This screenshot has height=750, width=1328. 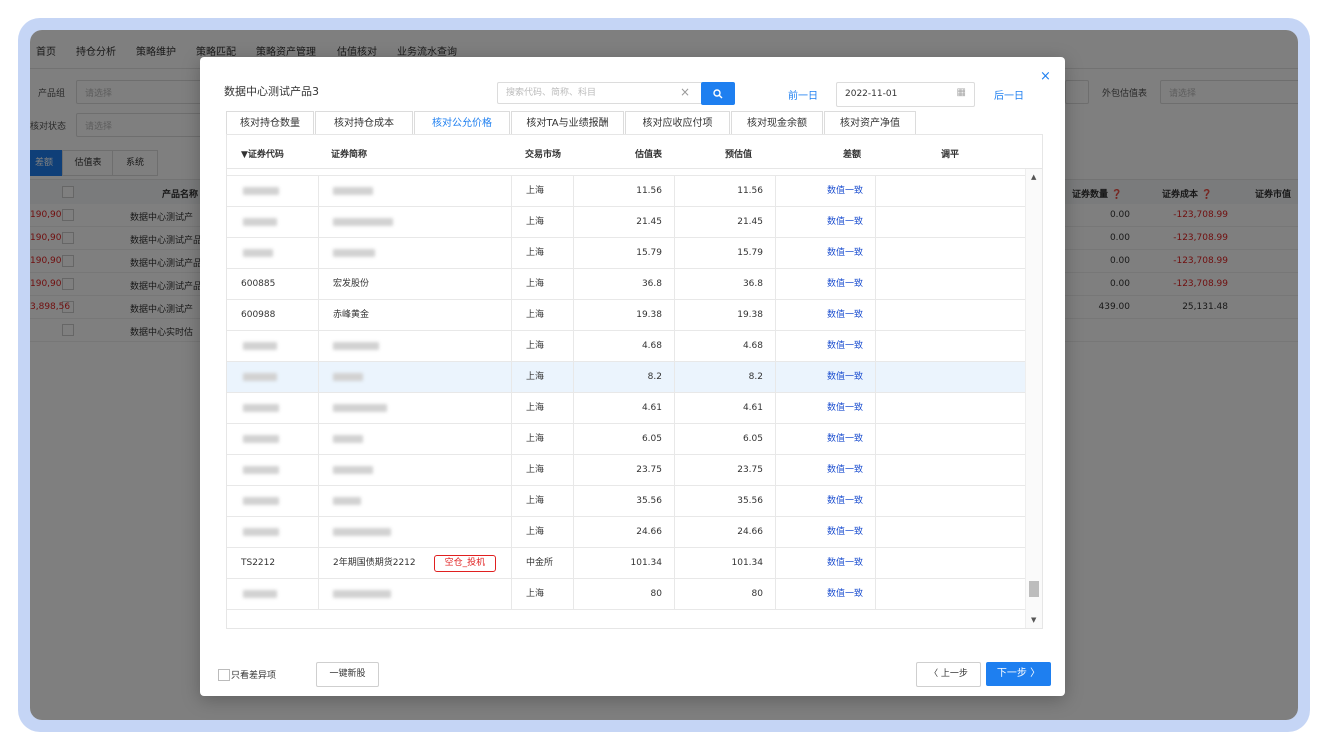 I want to click on tab-check-nav: 核对资产净值, so click(x=870, y=123).